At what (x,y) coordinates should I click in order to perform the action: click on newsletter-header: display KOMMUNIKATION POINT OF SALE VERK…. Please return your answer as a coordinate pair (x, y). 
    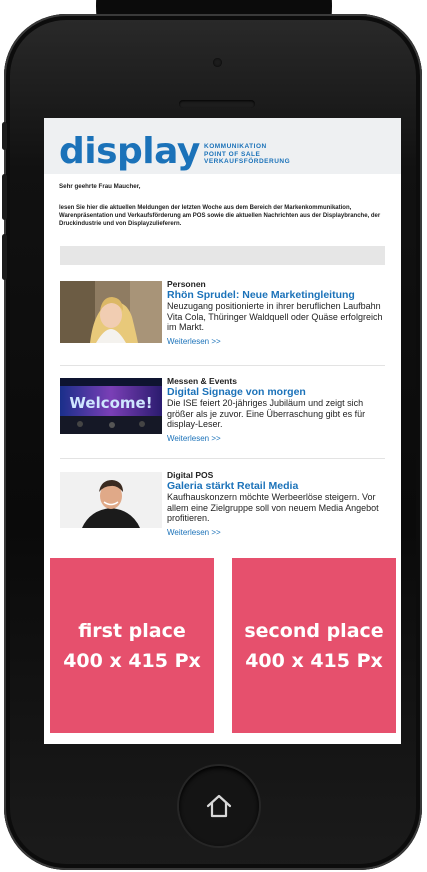
    Looking at the image, I should click on (222, 146).